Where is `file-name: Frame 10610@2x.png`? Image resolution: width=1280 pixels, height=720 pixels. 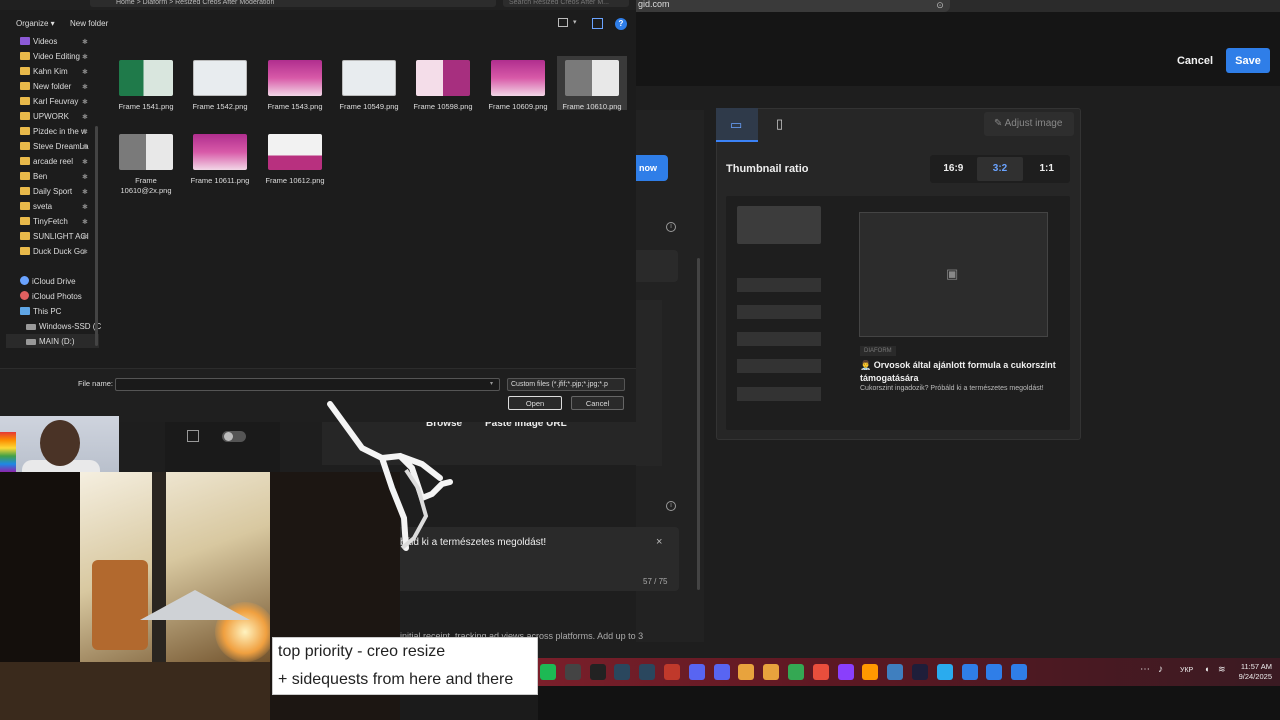
file-name: Frame 10610@2x.png is located at coordinates (146, 185).